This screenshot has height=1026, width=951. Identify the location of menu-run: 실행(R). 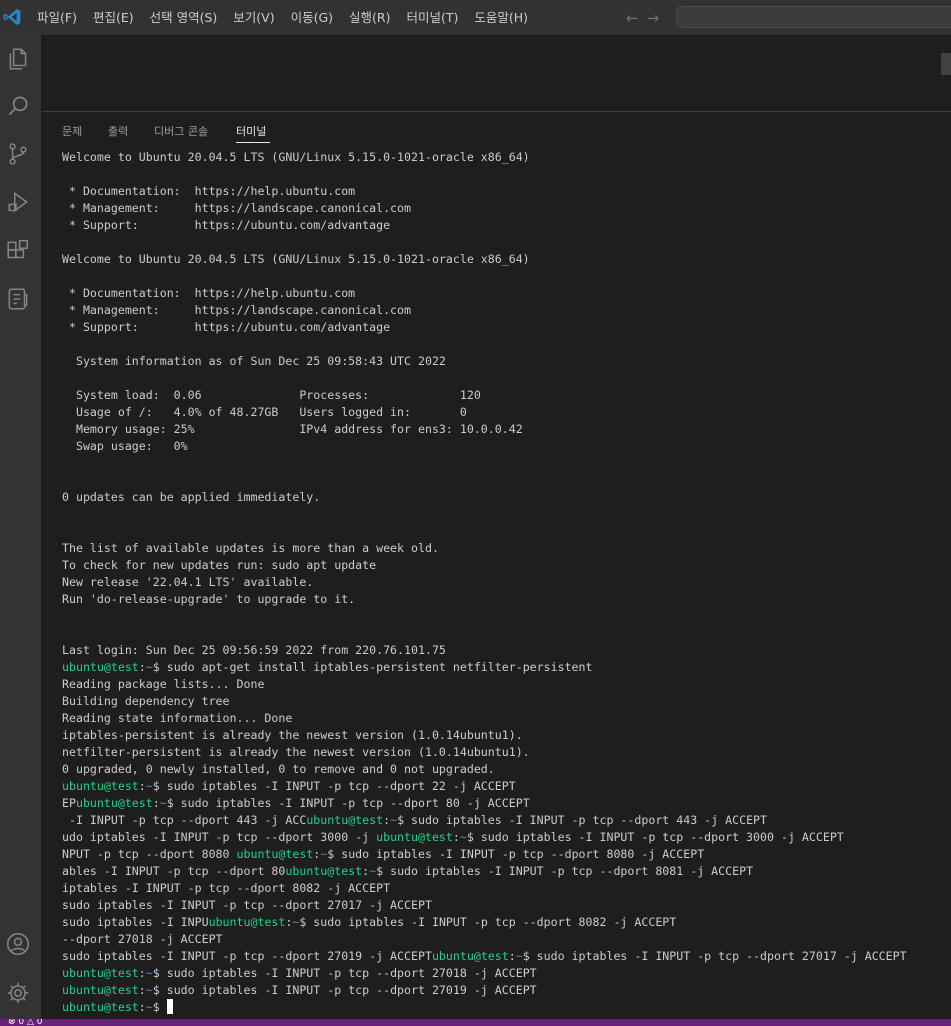
(369, 17).